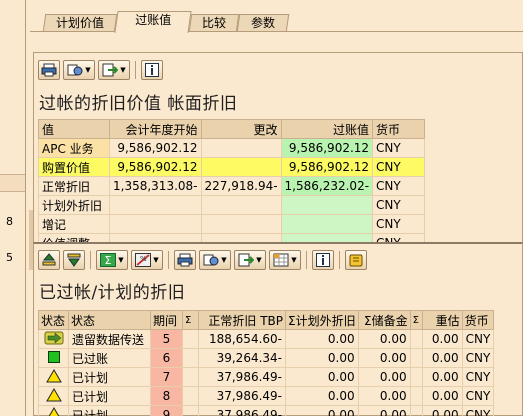 The width and height of the screenshot is (523, 416). I want to click on table-row: 遗留数据传送 5 188,654.60- 0.00 0.00 0.00 CNY, so click(266, 339).